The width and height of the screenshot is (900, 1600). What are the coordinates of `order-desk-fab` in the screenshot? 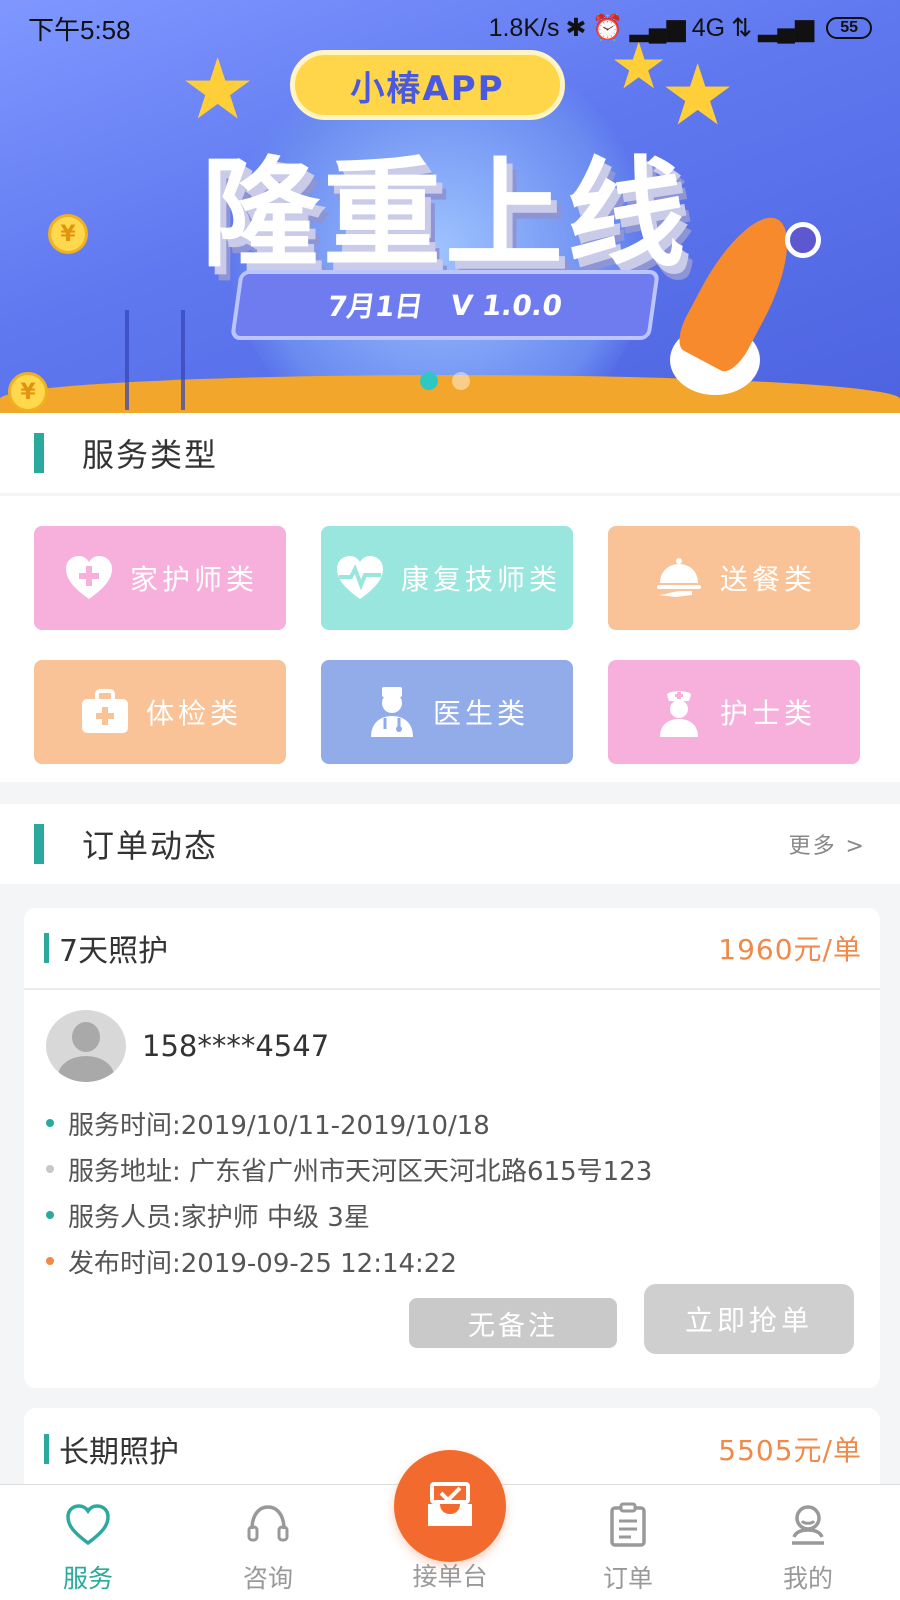 It's located at (450, 1506).